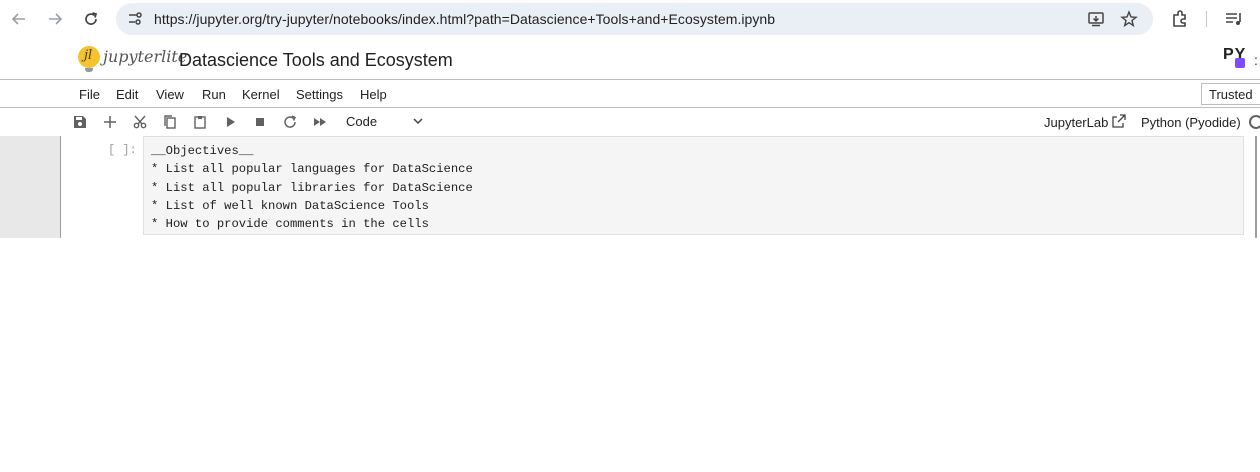  Describe the element at coordinates (127, 94) in the screenshot. I see `menu-edit: Edit` at that location.